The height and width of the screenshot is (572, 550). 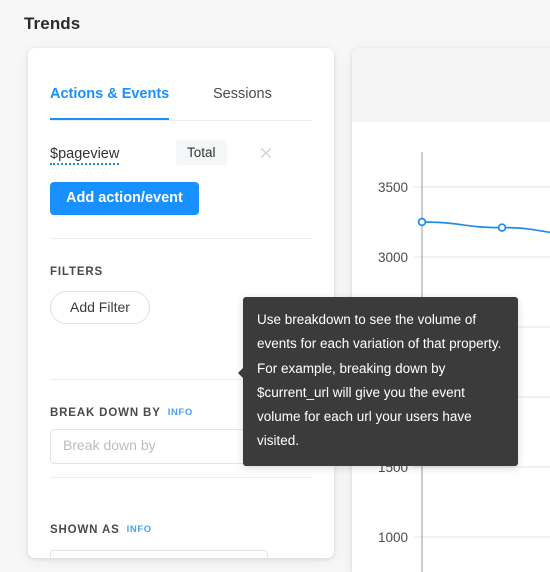 I want to click on filters-section-label: FILTERS, so click(x=77, y=272).